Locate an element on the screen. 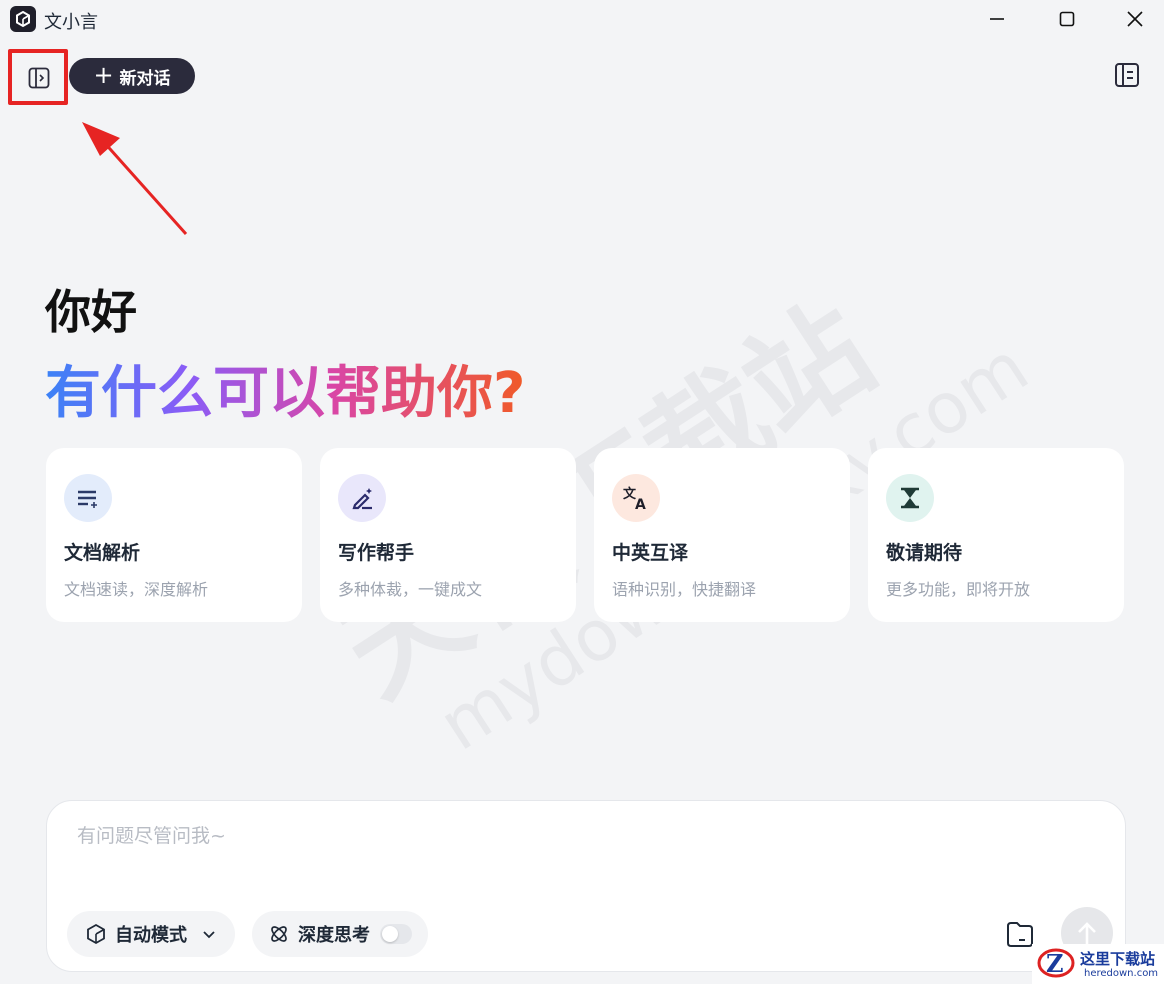  history-panel-button is located at coordinates (1129, 77).